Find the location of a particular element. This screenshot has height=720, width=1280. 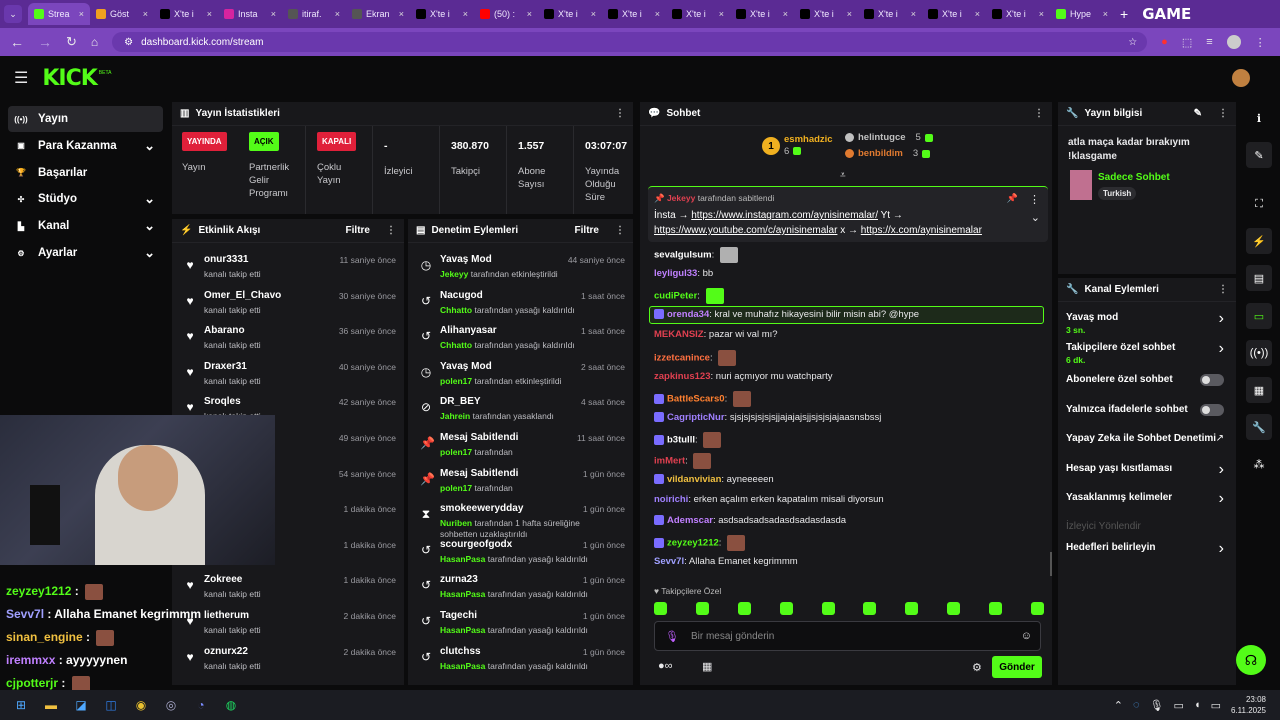

channel-action-item: Takipçilere özel sohbet 6 dk. is located at coordinates (1148, 353).